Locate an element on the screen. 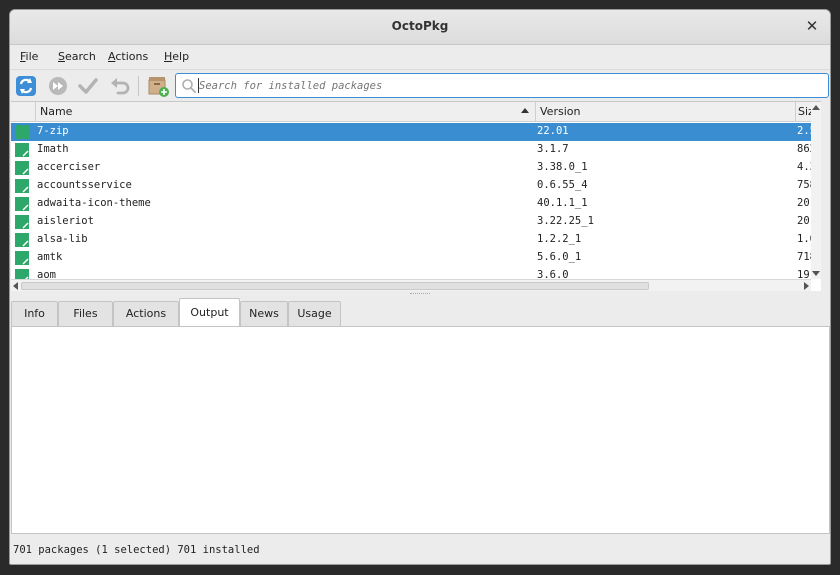 This screenshot has width=840, height=575. column-header-status is located at coordinates (23, 112).